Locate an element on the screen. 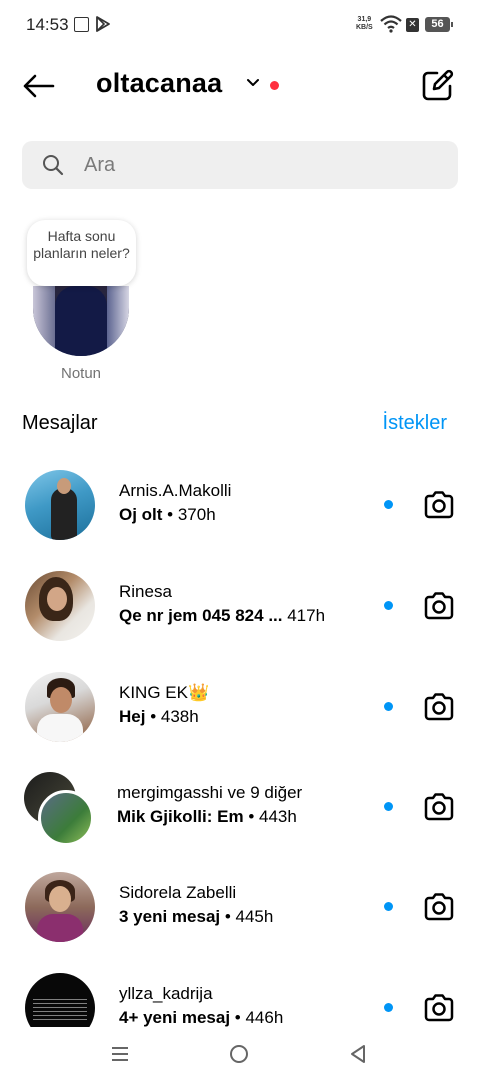 Image resolution: width=479 pixels, height=1080 pixels. thread-row: Rinesa Qe nr jem 045 824 ... 417h is located at coordinates (239, 621).